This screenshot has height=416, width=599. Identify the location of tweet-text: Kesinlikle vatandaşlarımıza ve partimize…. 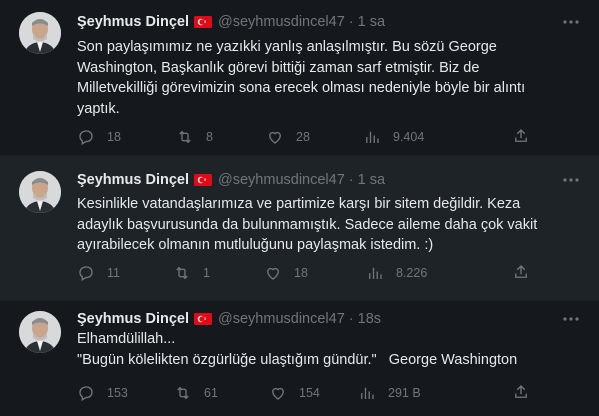
(327, 225).